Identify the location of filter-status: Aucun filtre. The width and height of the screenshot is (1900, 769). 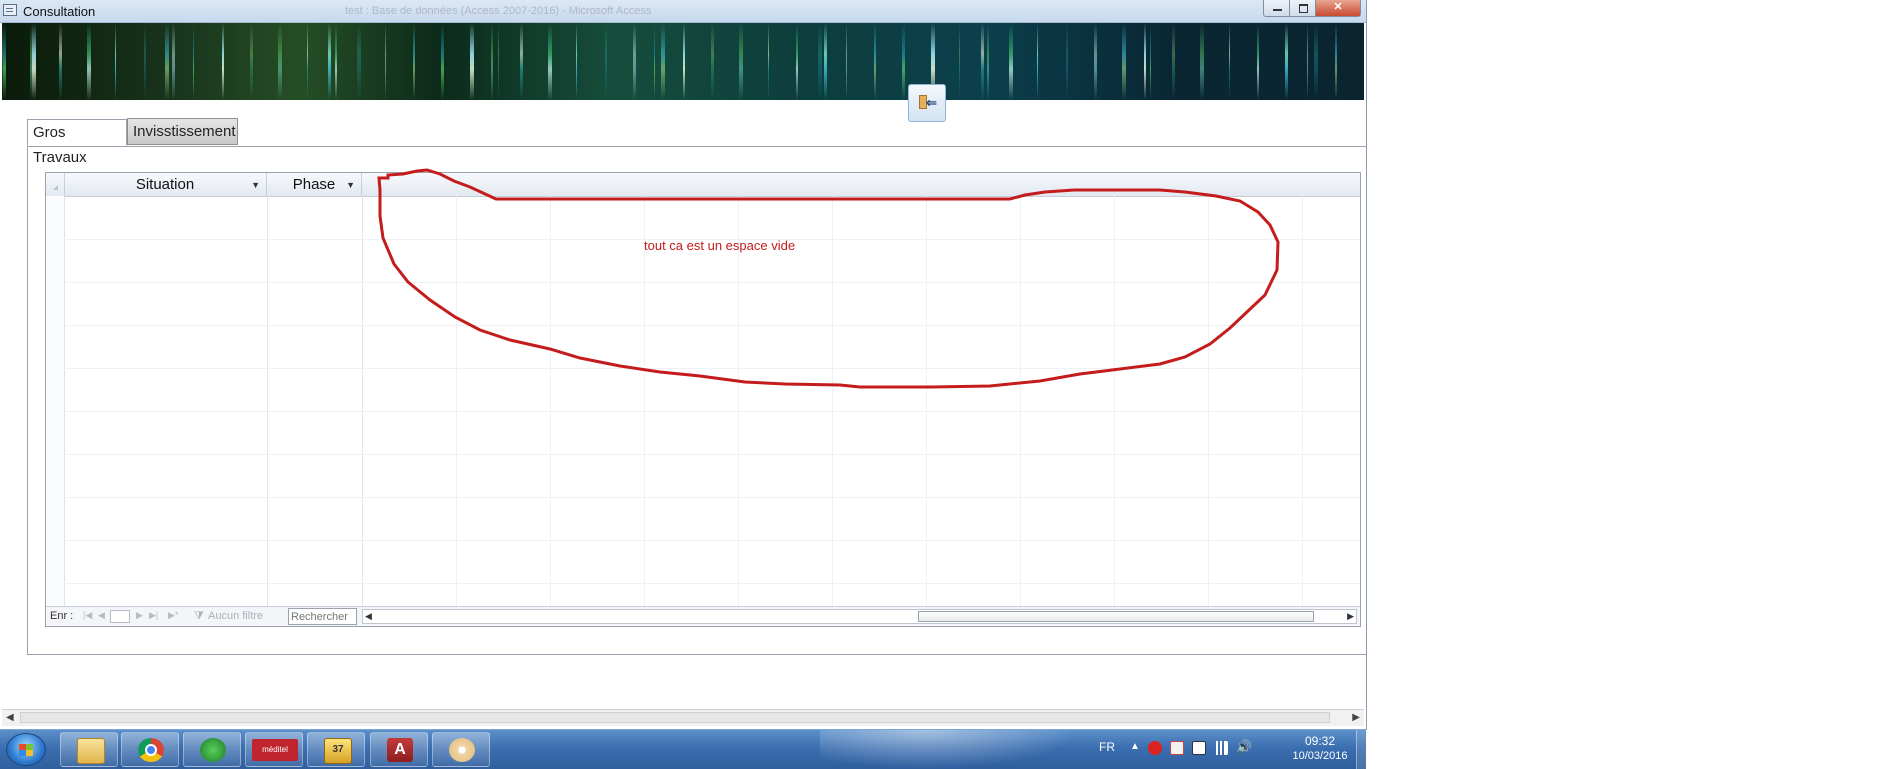
(235, 616).